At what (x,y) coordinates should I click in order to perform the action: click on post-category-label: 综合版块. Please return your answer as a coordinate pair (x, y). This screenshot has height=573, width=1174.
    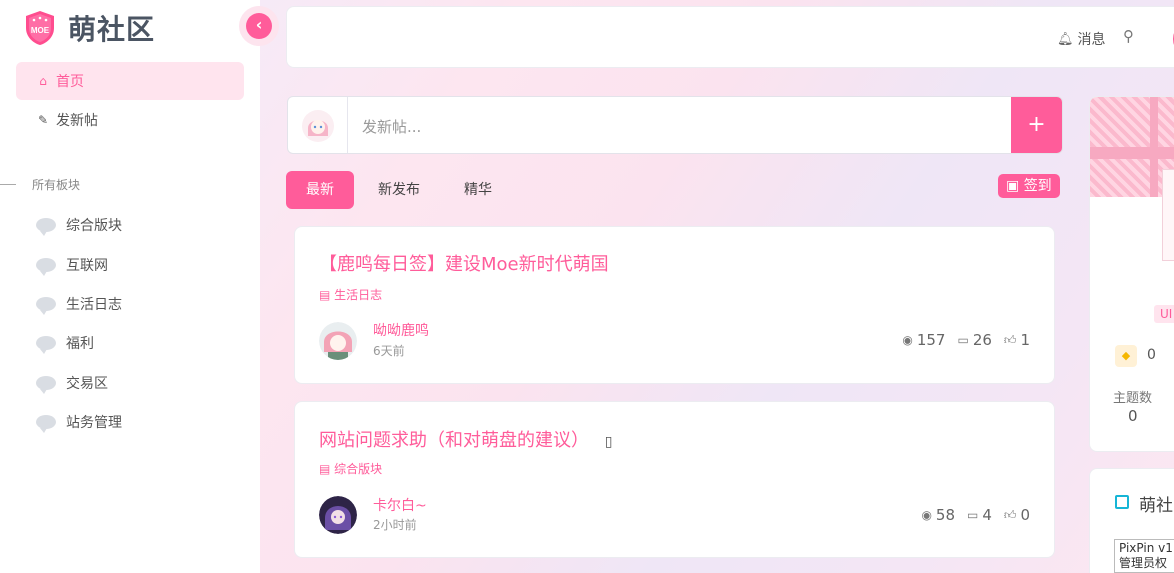
    Looking at the image, I should click on (358, 469).